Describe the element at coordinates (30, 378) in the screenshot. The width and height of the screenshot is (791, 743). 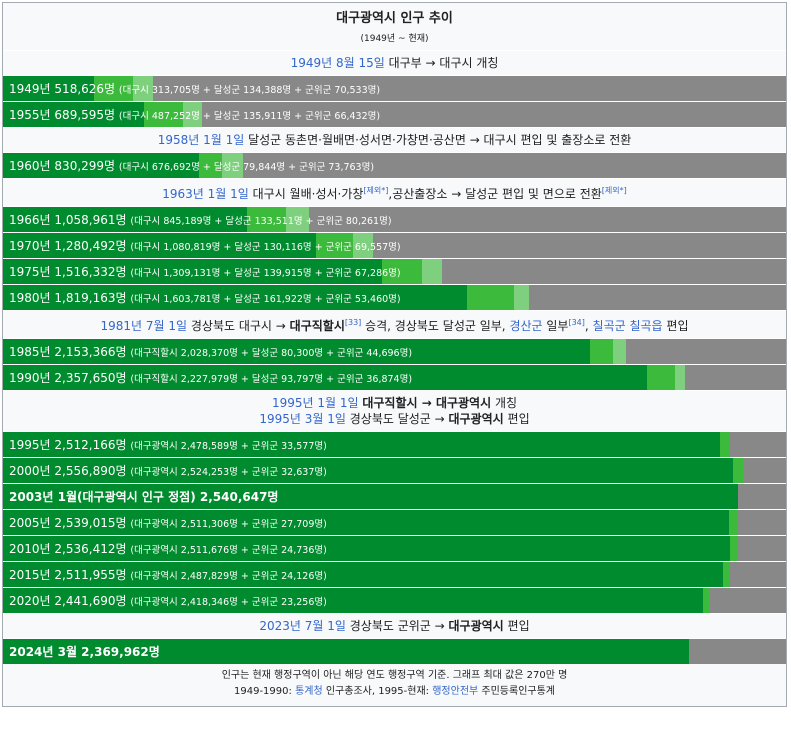
I see `bar-year: 1990년` at that location.